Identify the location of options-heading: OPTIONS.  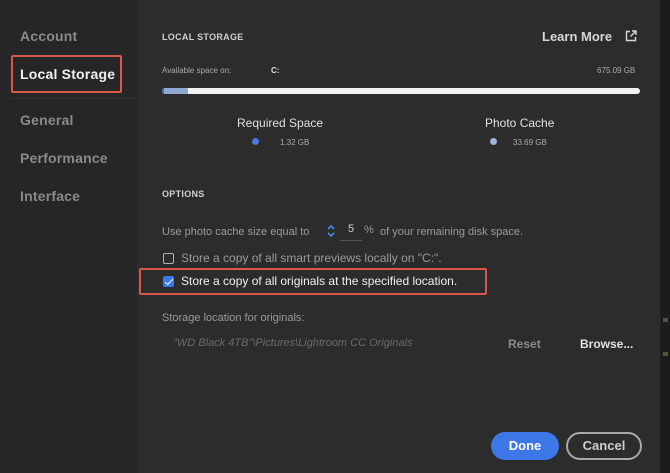
(183, 194).